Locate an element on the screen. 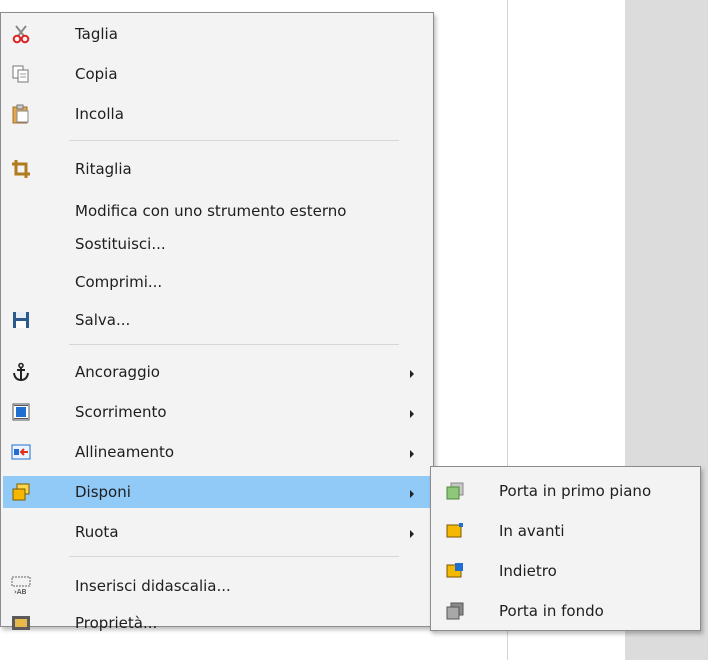 Image resolution: width=708 pixels, height=660 pixels. submenu-item-bring-to-front: Porta in primo piano is located at coordinates (565, 491).